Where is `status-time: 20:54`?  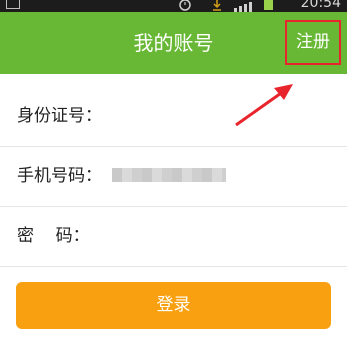 status-time: 20:54 is located at coordinates (320, 5).